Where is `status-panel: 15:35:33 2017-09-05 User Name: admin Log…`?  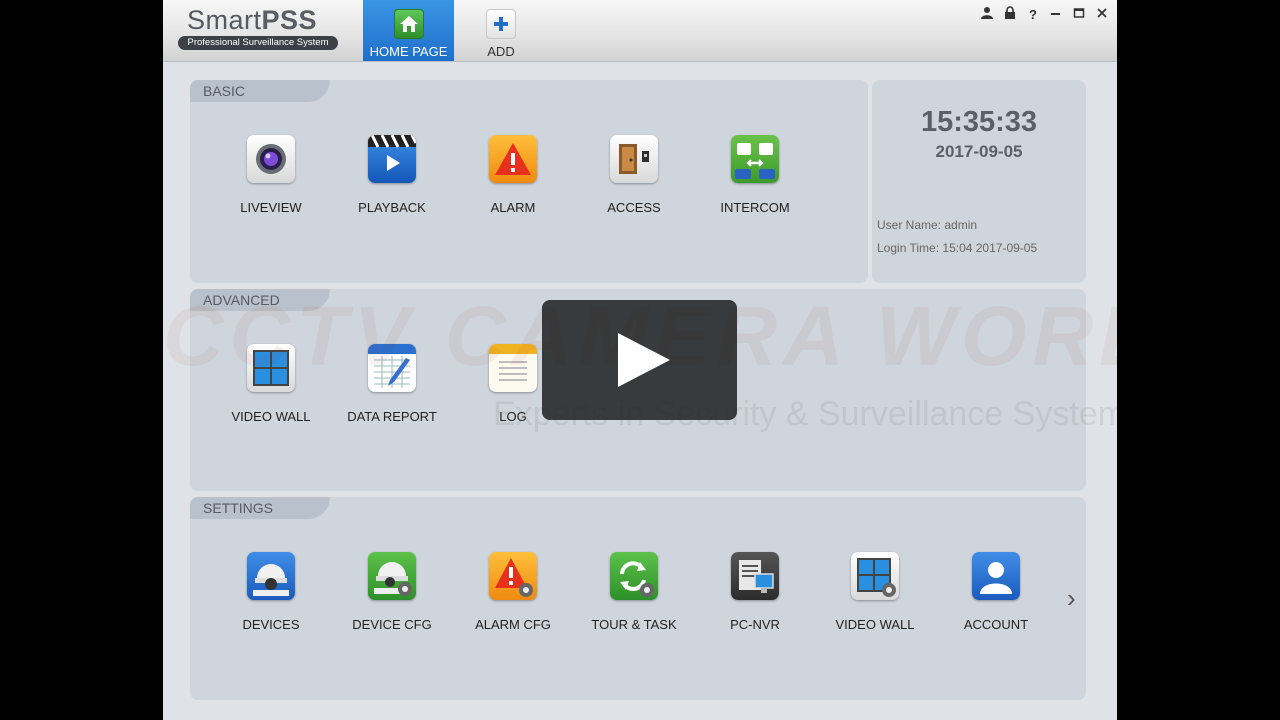
status-panel: 15:35:33 2017-09-05 User Name: admin Log… is located at coordinates (979, 181).